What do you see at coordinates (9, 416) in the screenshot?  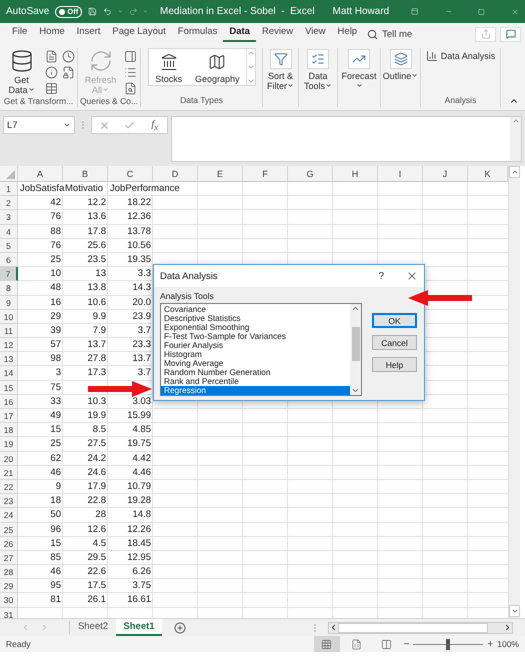 I see `row-header: 17` at bounding box center [9, 416].